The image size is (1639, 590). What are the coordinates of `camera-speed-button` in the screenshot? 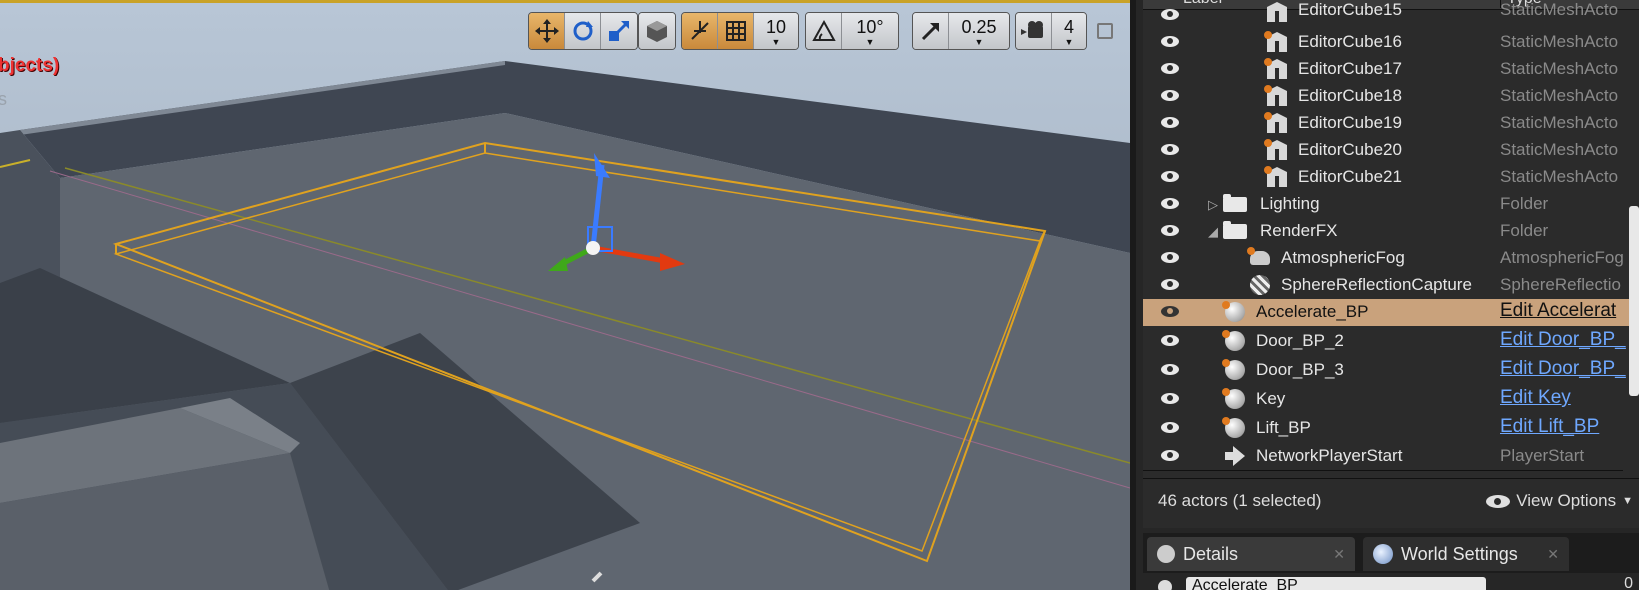 It's located at (1034, 31).